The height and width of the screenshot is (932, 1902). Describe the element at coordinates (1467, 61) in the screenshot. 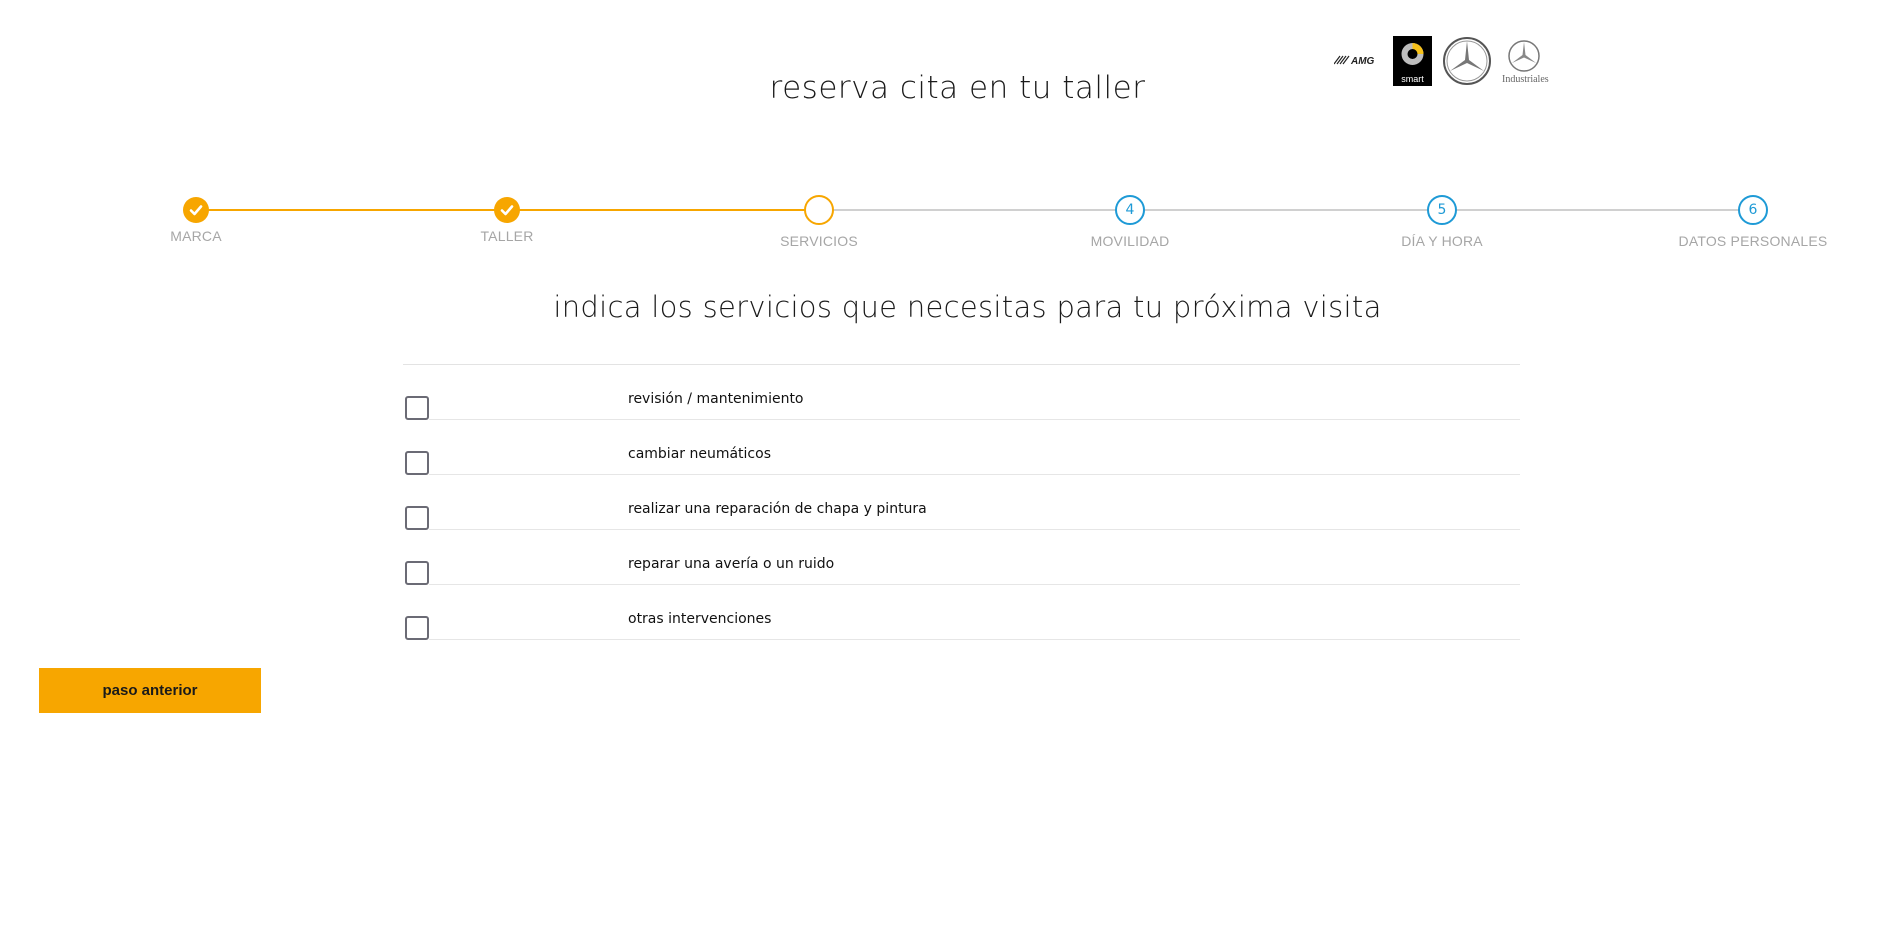

I see `mercedes-benz-logo-icon` at that location.